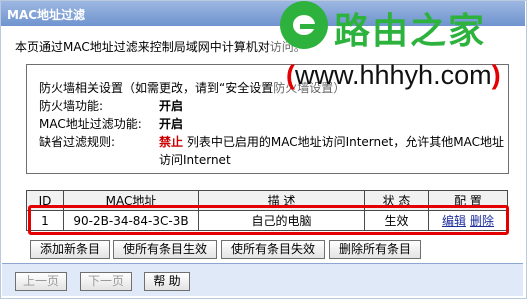  Describe the element at coordinates (396, 200) in the screenshot. I see `column-header-status: 状 态` at that location.